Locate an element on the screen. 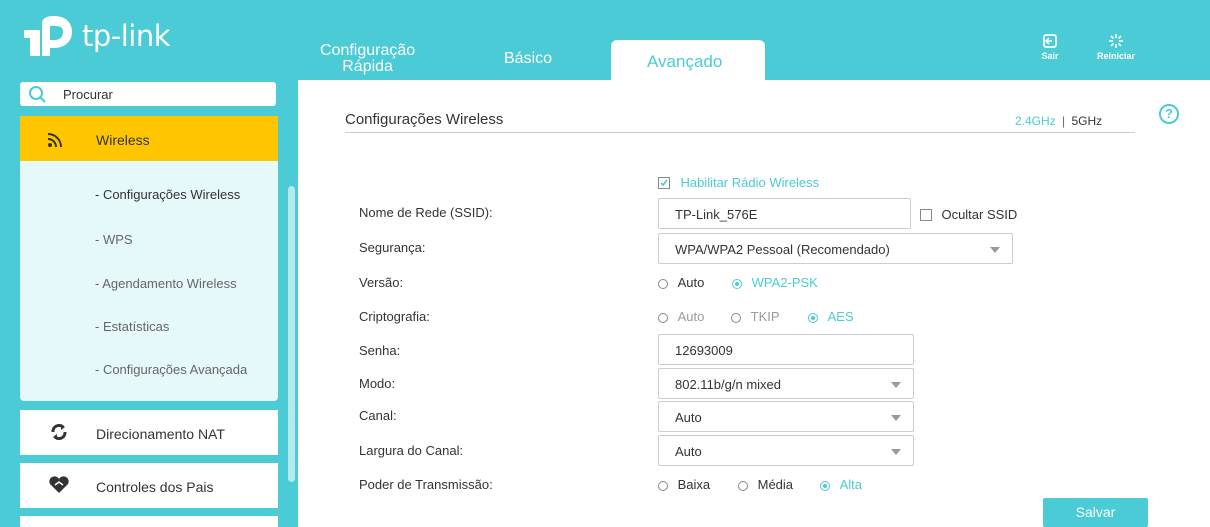 Image resolution: width=1210 pixels, height=527 pixels. crypto-auto-radio: Auto is located at coordinates (681, 316).